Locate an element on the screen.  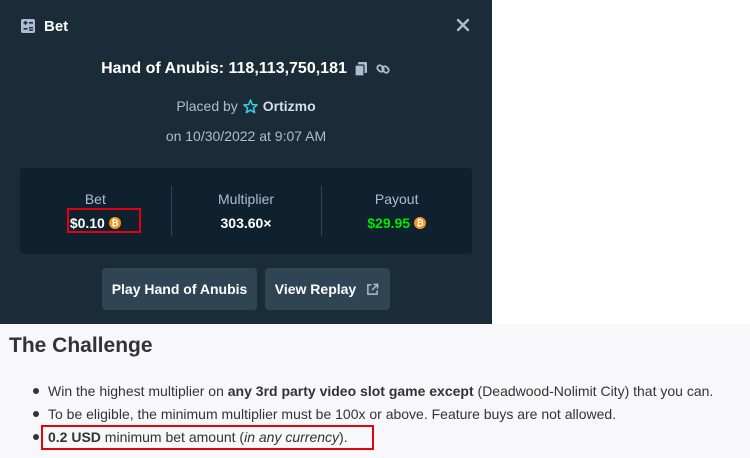
modal-header: Bet is located at coordinates (44, 26).